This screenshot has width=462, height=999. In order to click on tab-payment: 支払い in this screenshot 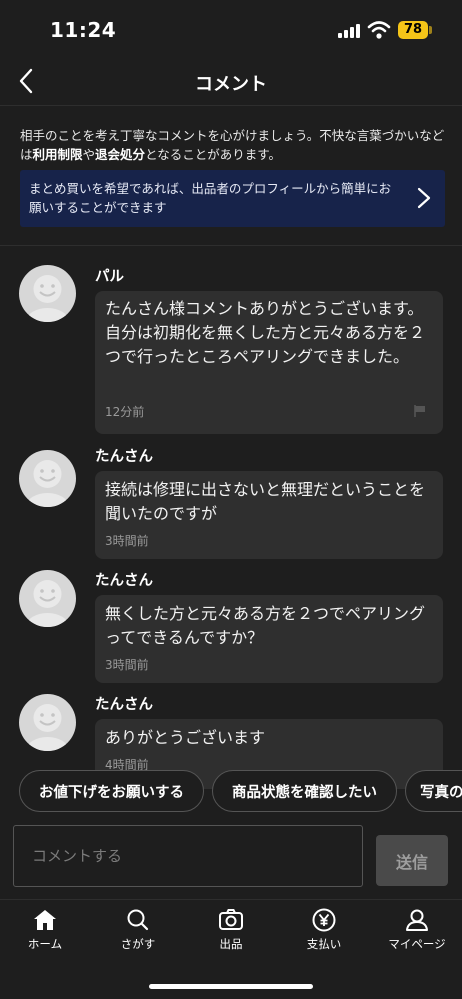, I will do `click(324, 933)`.